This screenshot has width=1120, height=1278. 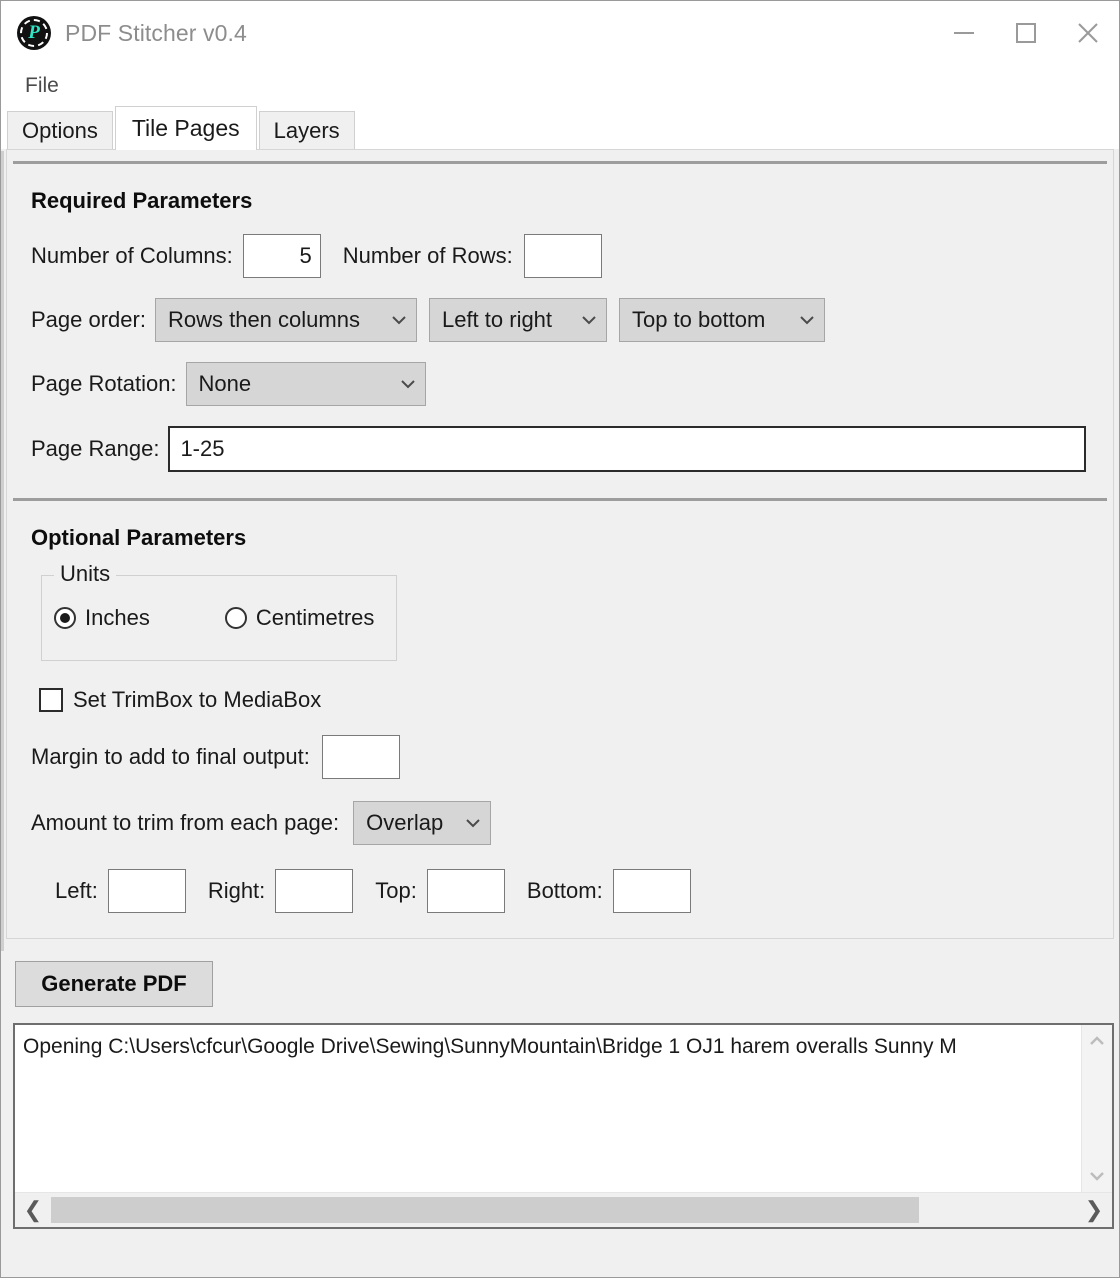 What do you see at coordinates (170, 756) in the screenshot?
I see `margin-label: Margin to add to final output:` at bounding box center [170, 756].